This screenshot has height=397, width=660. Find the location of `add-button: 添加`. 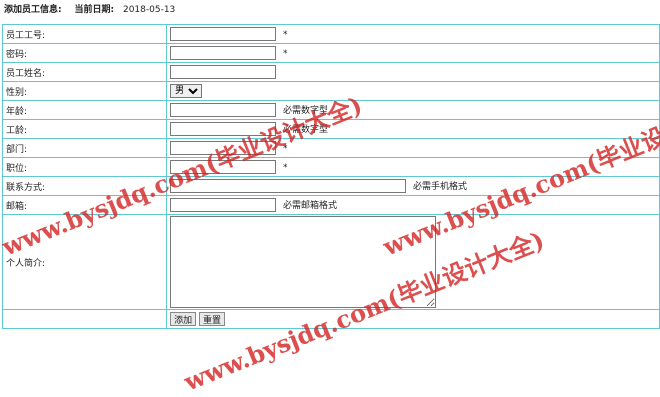

add-button: 添加 is located at coordinates (183, 319).